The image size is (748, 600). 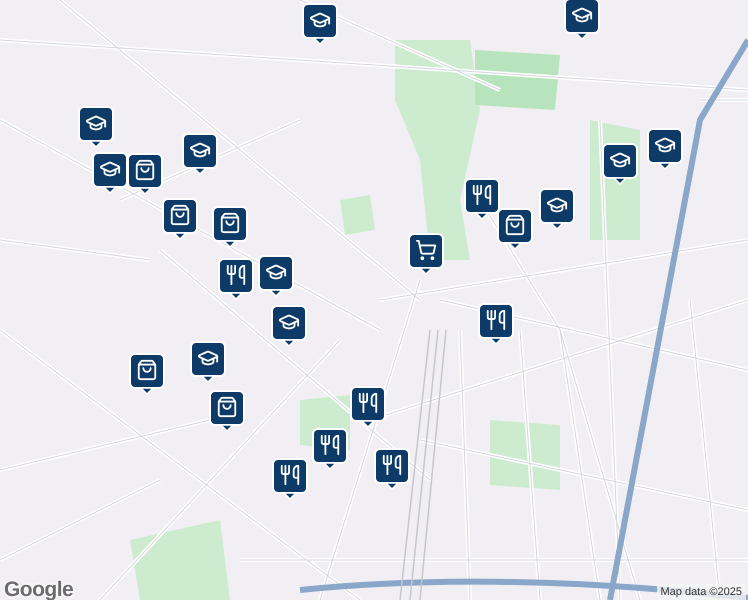 What do you see at coordinates (426, 250) in the screenshot?
I see `shopping-cart-icon` at bounding box center [426, 250].